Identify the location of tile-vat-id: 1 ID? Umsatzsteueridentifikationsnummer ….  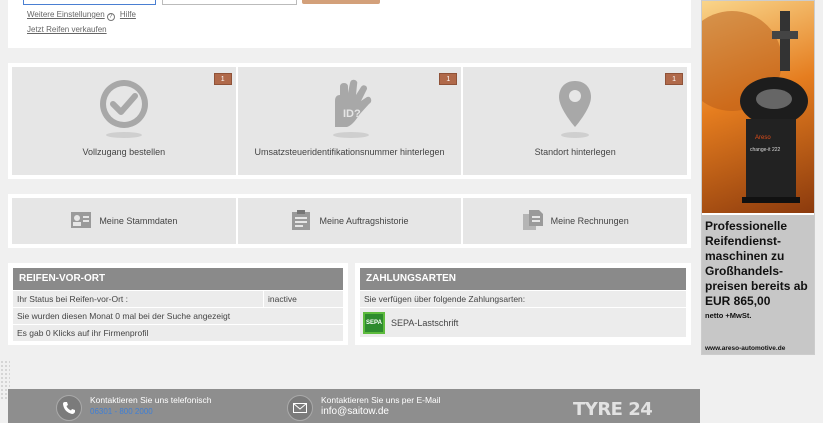
(349, 121).